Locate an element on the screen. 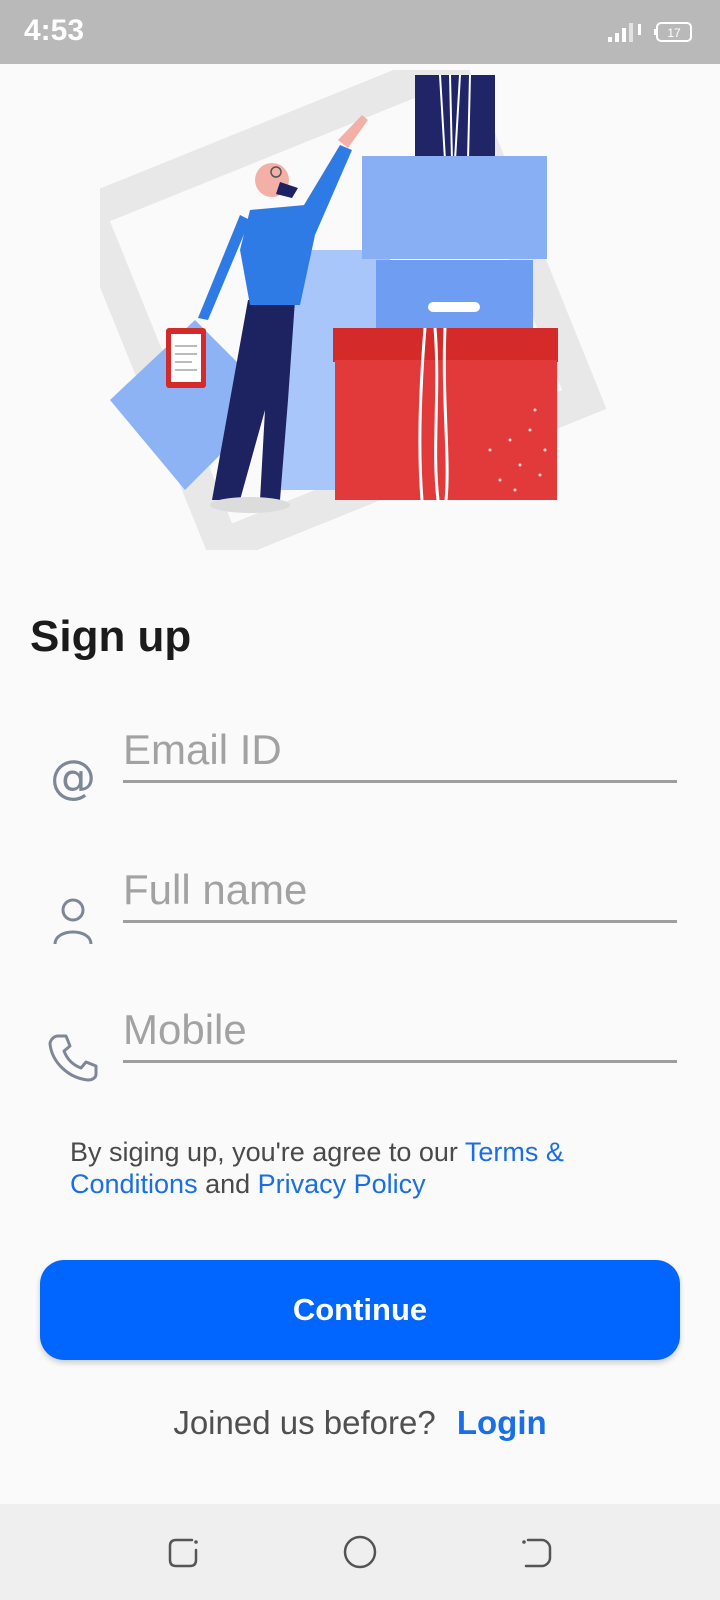 Image resolution: width=720 pixels, height=1600 pixels. login-prompt-row: Joined us before? Login is located at coordinates (360, 1423).